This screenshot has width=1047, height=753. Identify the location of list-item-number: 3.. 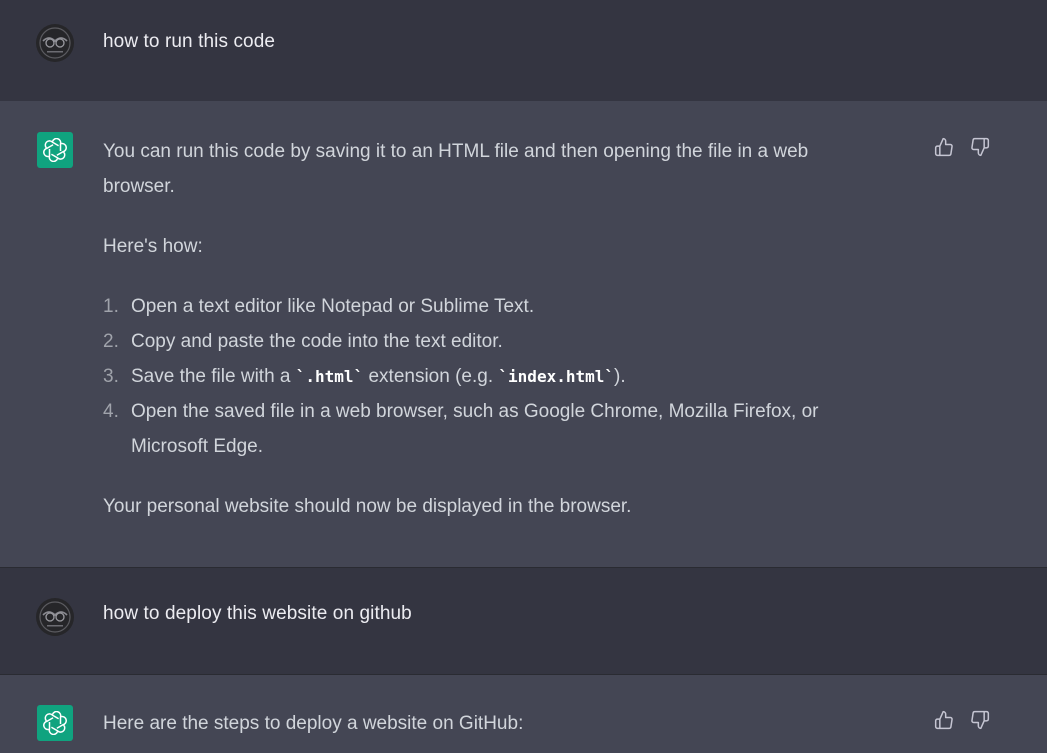
(111, 376).